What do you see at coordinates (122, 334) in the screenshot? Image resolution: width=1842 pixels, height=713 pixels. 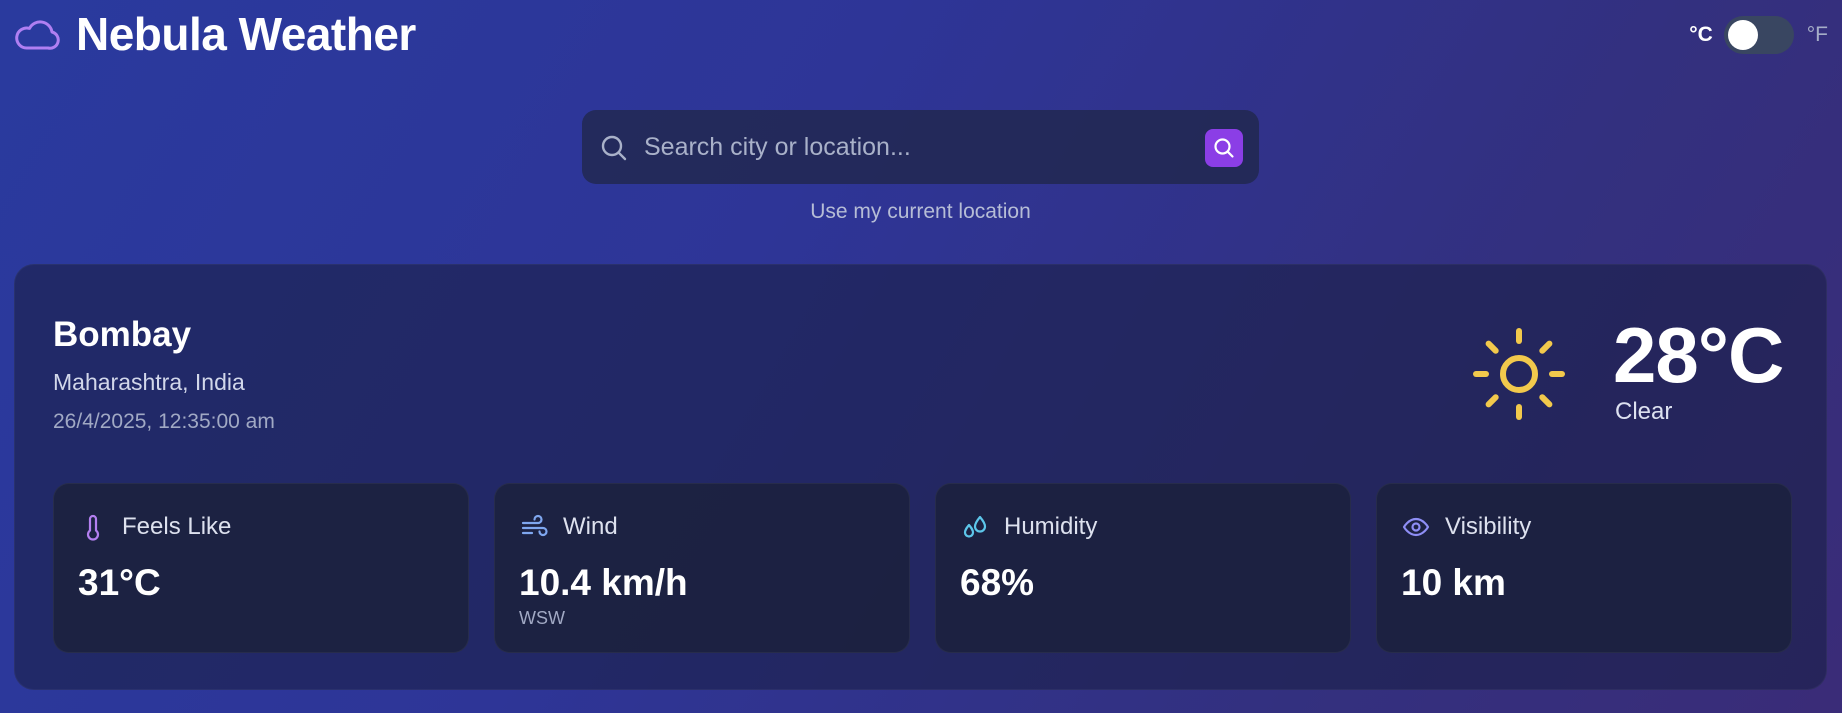 I see `city-name: Bombay` at bounding box center [122, 334].